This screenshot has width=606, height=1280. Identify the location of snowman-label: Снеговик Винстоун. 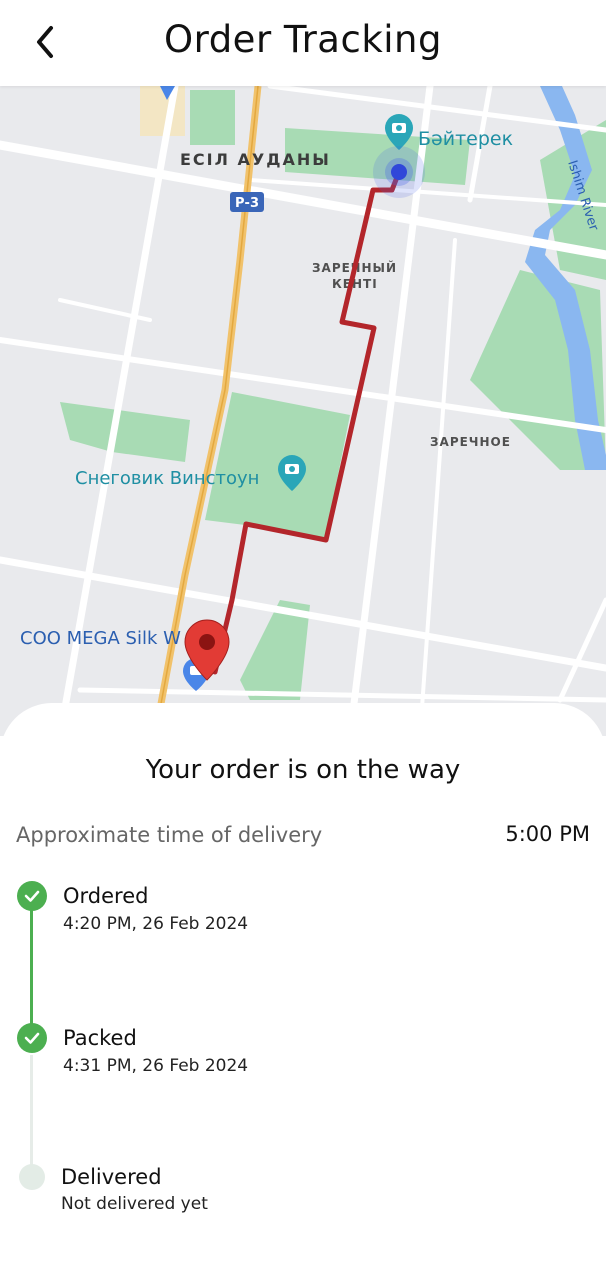
(167, 478).